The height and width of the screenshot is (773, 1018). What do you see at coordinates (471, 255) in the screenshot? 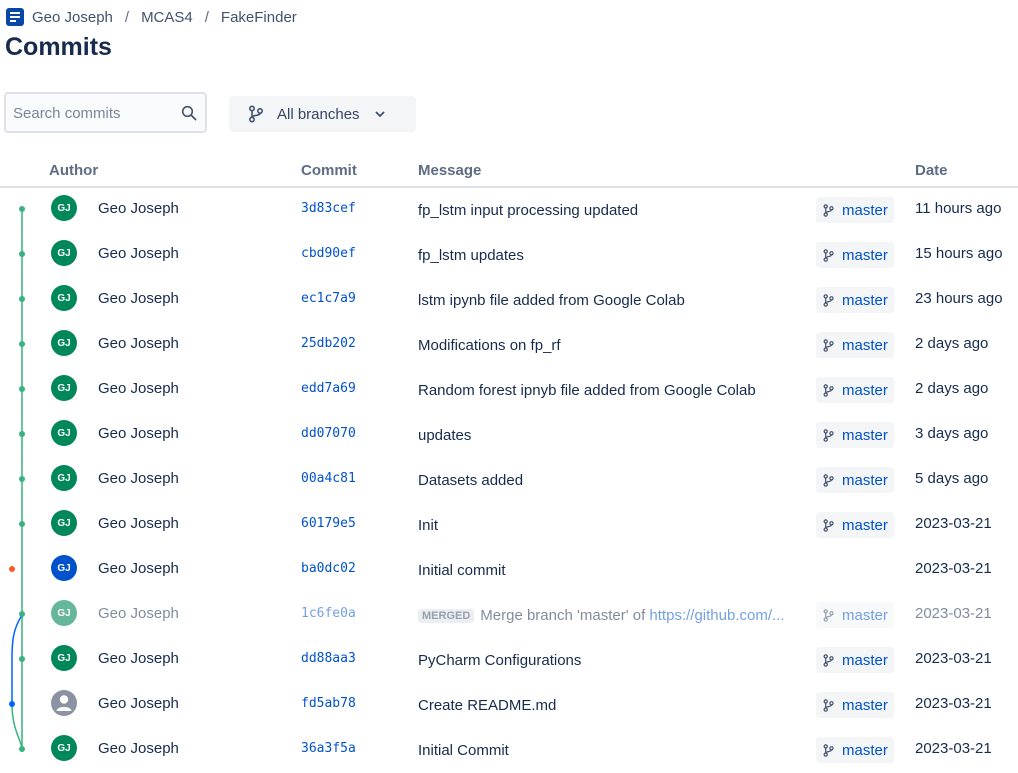
I see `commit-message-text: fp_lstm updates` at bounding box center [471, 255].